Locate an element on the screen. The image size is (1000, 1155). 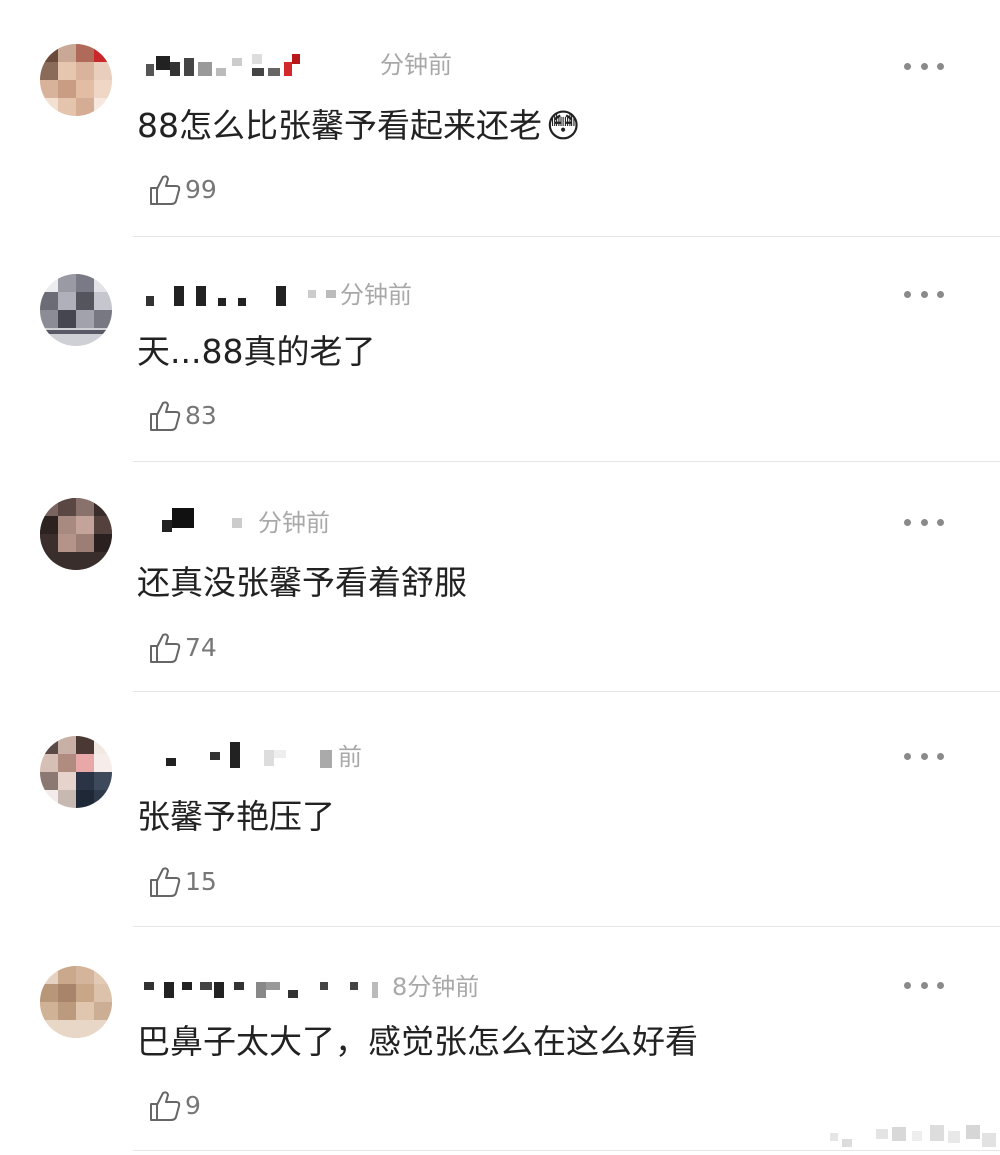
comment-text: 还真没张馨予看着舒服 is located at coordinates (302, 583).